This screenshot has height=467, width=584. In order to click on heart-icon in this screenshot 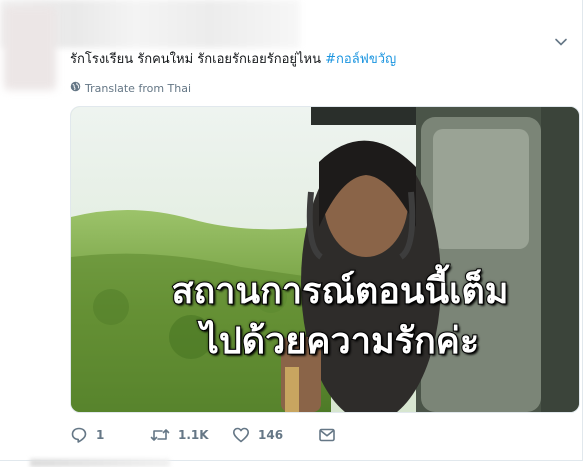, I will do `click(241, 435)`.